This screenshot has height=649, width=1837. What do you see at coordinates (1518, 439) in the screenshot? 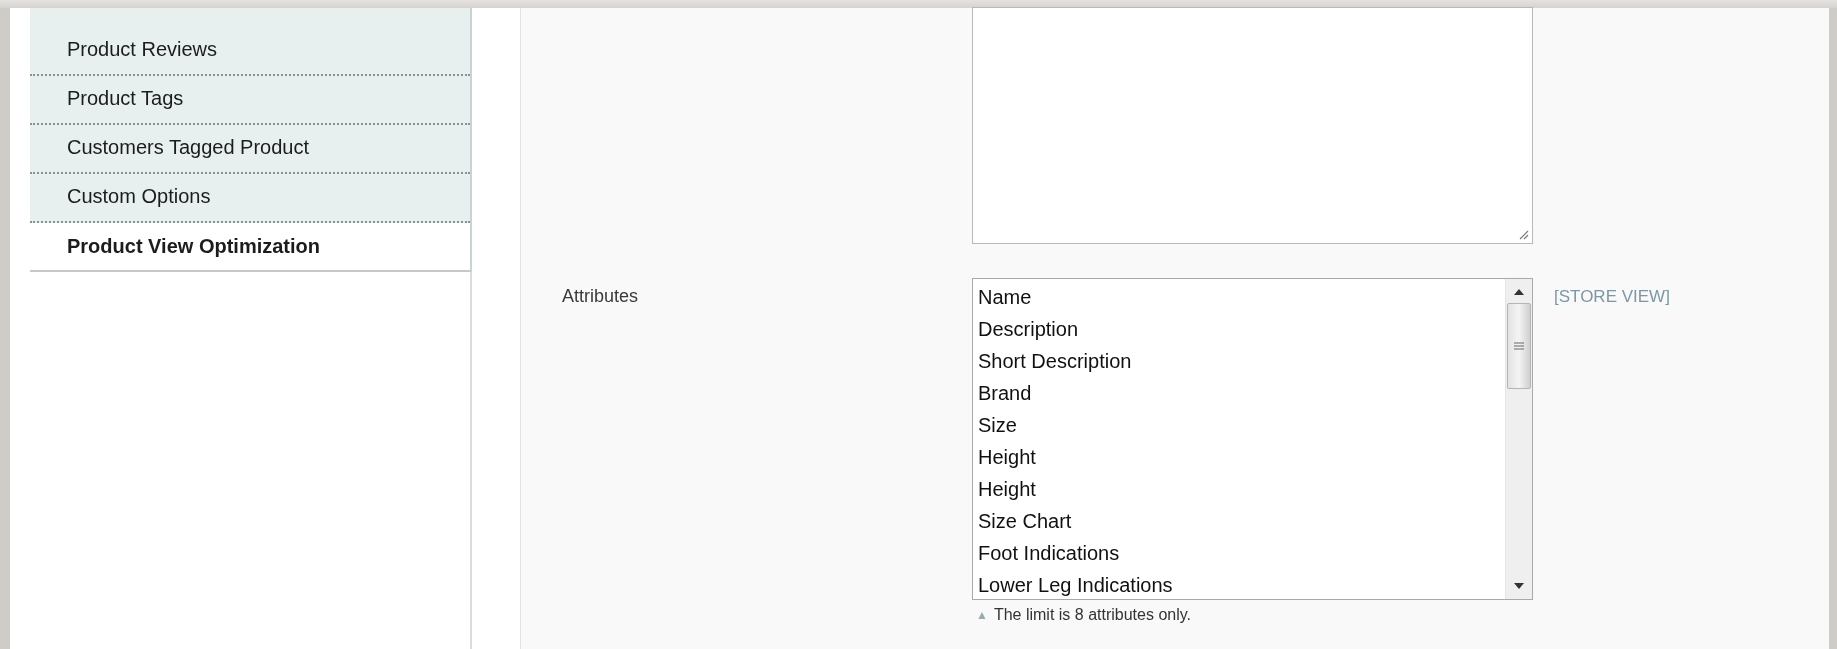
I see `scrollbar` at bounding box center [1518, 439].